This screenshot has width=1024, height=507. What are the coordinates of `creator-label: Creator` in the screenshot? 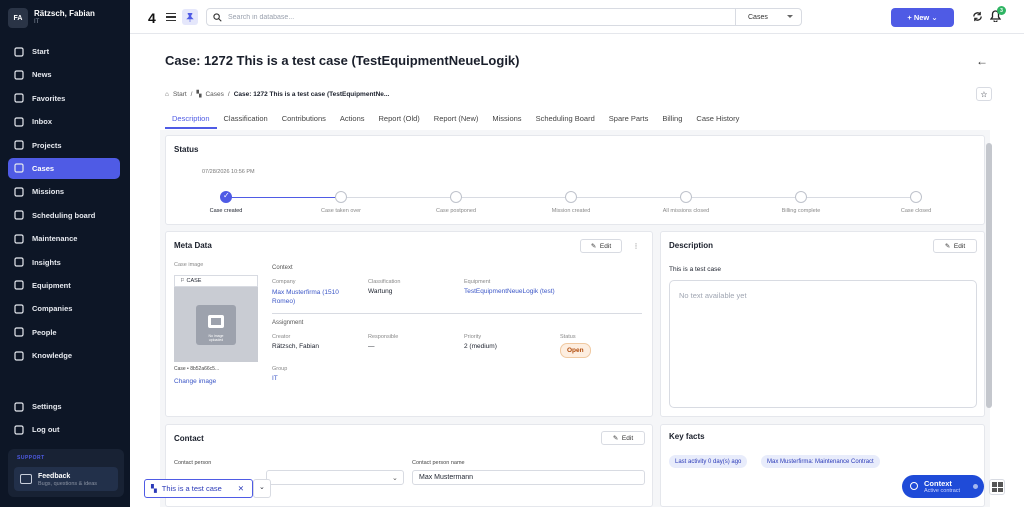 It's located at (281, 337).